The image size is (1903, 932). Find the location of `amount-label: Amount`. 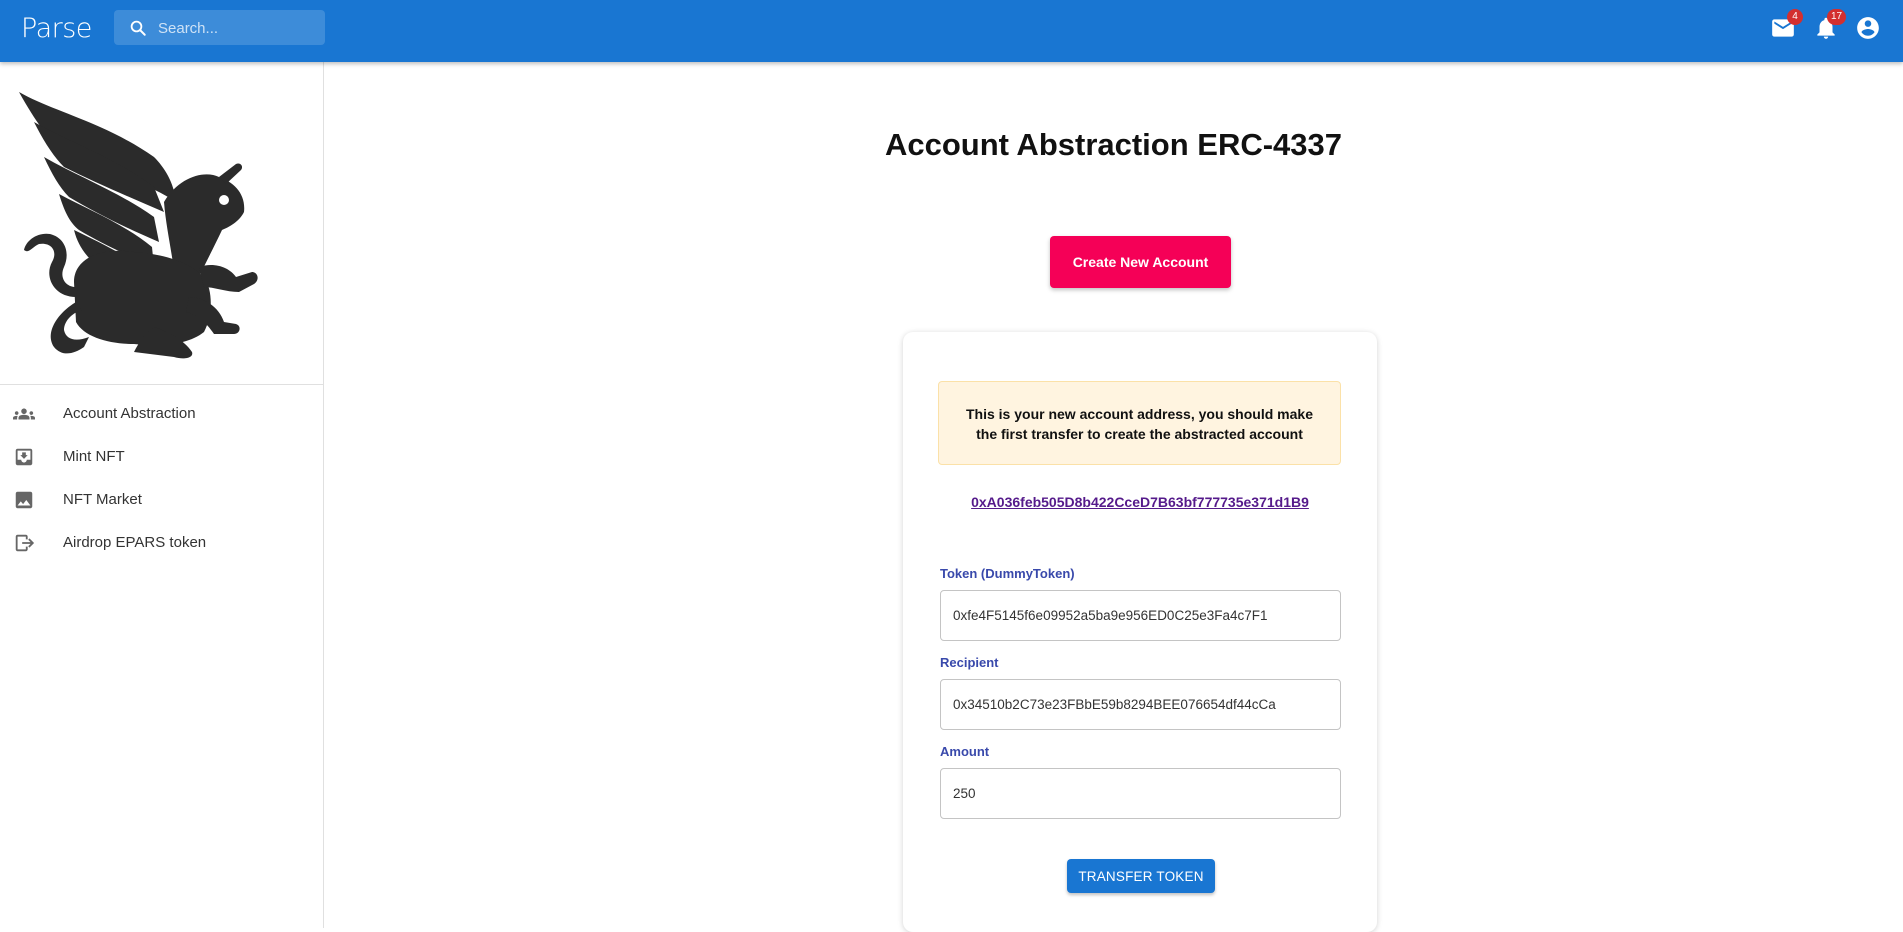

amount-label: Amount is located at coordinates (965, 751).